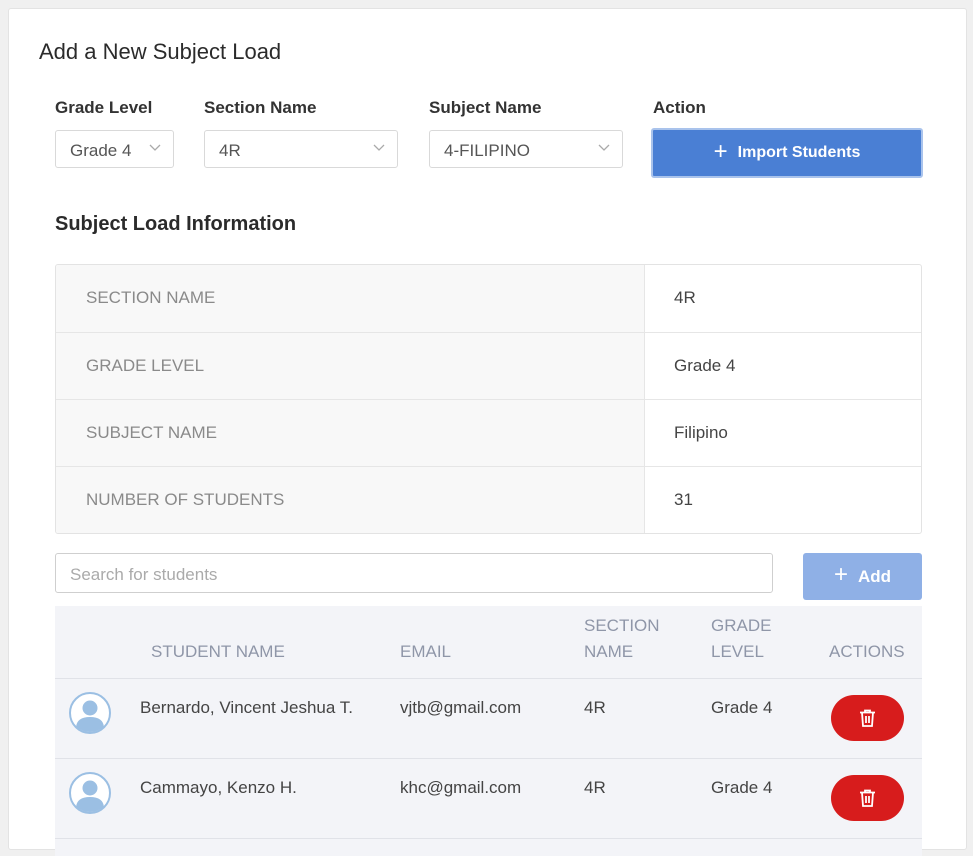  I want to click on info-value: 4R, so click(685, 297).